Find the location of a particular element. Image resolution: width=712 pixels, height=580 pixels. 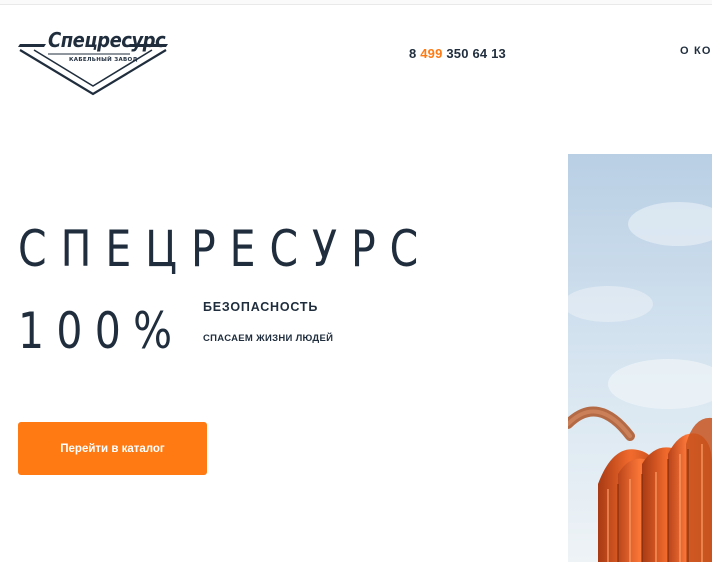

cable-coil-image is located at coordinates (640, 358).